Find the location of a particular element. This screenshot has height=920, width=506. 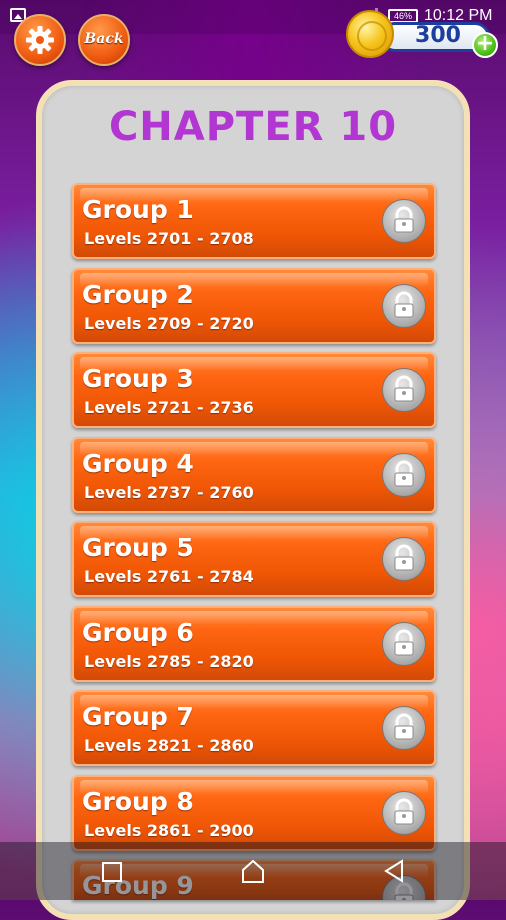

coin-count: 300 is located at coordinates (438, 35).